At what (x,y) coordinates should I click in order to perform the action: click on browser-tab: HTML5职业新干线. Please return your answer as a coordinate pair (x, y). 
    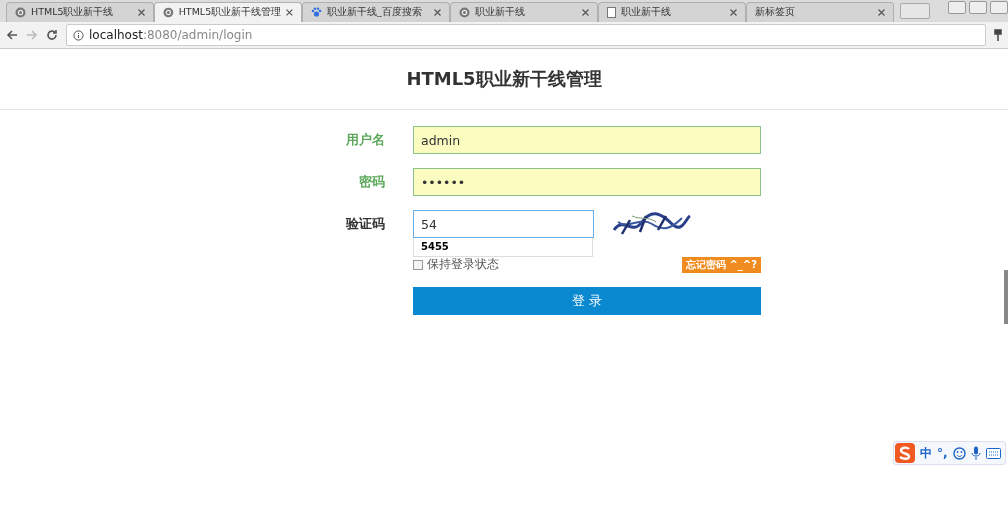
    Looking at the image, I should click on (80, 12).